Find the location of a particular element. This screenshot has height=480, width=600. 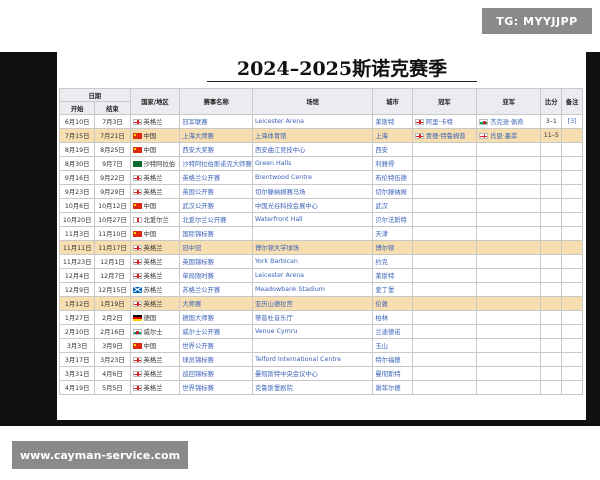

table-row: 8月19日 8月25日 中国 西安大奖赛 西安曲江竞技中心 西安 is located at coordinates (320, 149).